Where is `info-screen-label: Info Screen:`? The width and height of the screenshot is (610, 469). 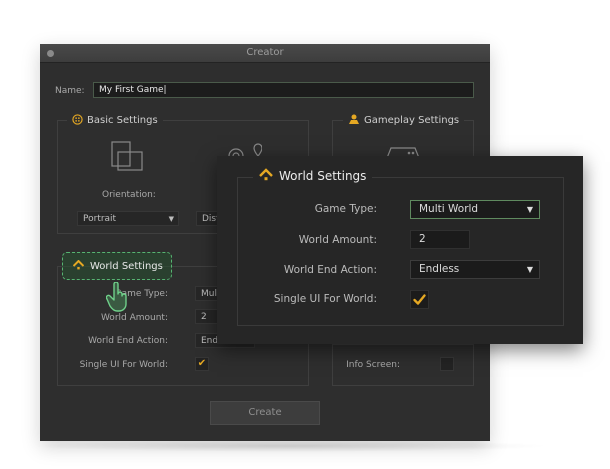 info-screen-label: Info Screen: is located at coordinates (373, 365).